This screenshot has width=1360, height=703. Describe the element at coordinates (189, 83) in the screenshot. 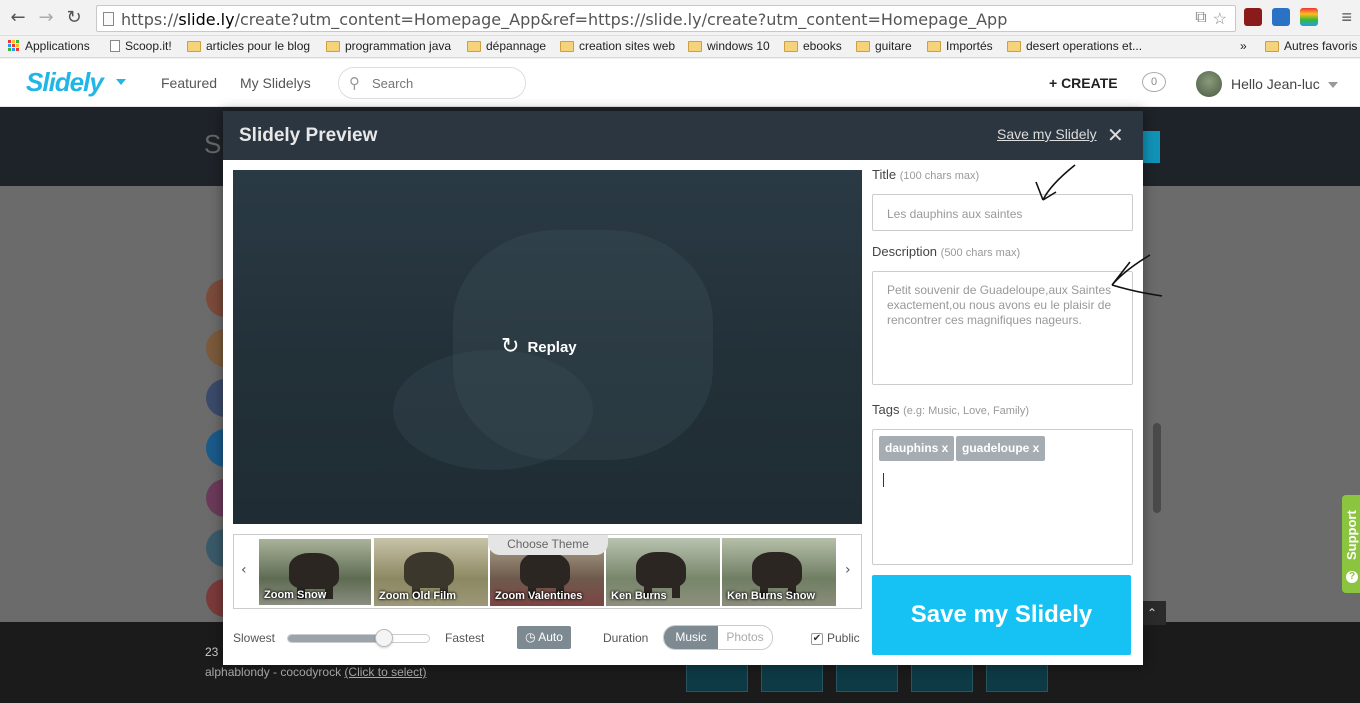

I see `nav-featured: Featured` at that location.